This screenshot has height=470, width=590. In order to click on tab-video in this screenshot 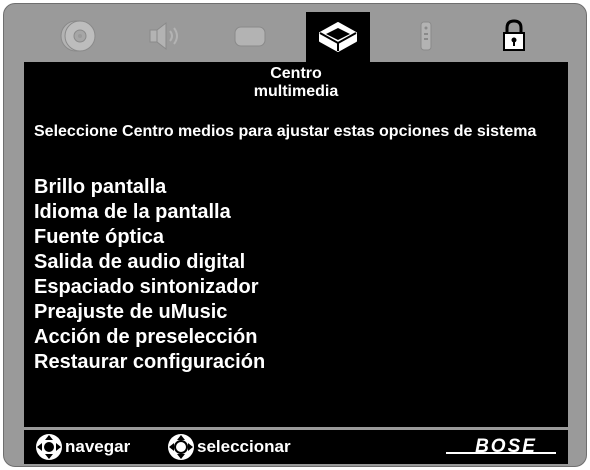, I will do `click(250, 36)`.